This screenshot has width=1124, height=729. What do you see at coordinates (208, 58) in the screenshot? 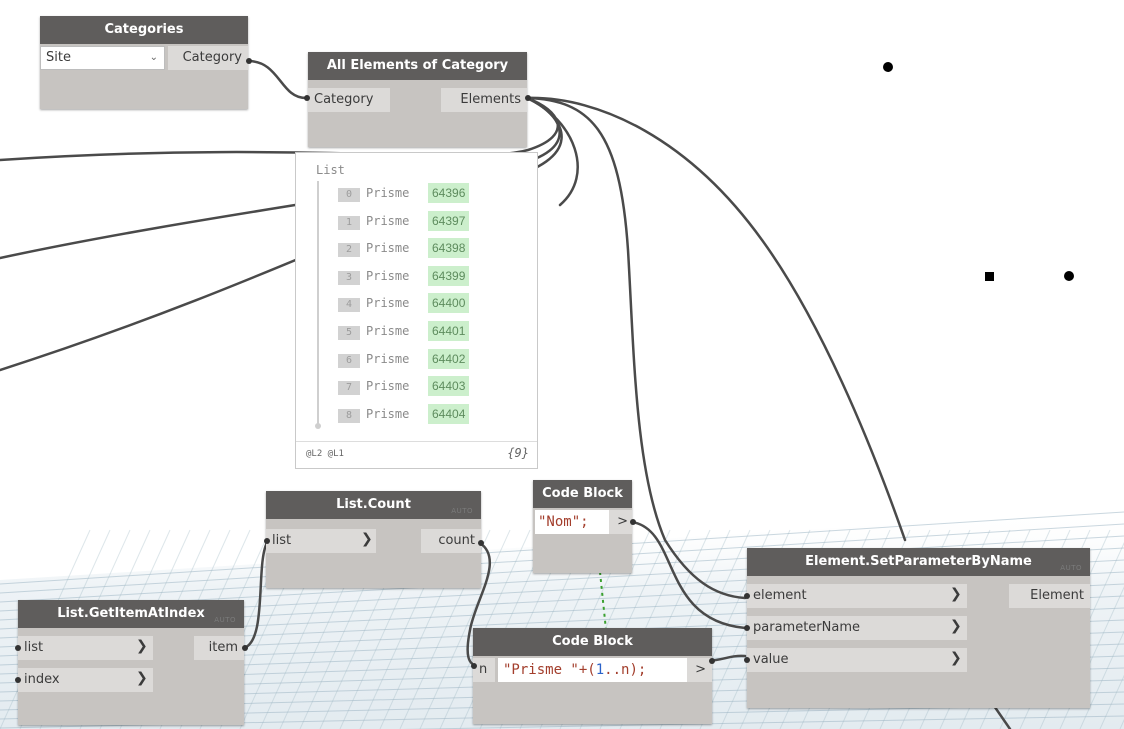
I see `output-port-category: Category` at bounding box center [208, 58].